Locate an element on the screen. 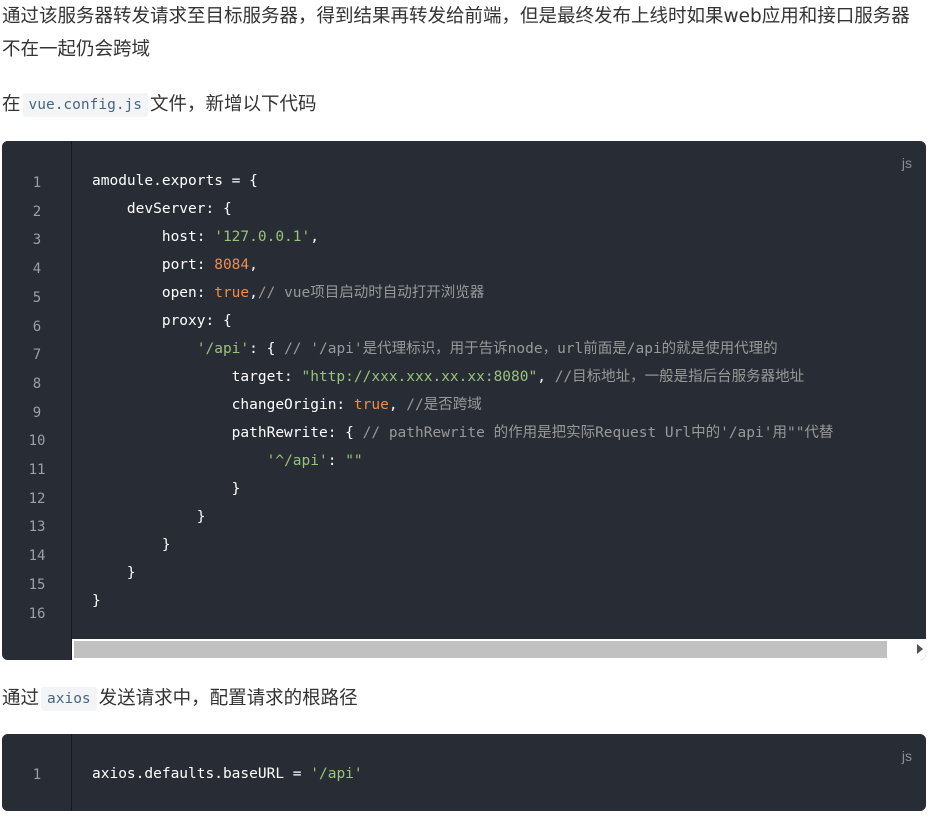  code-token: pathRewrite: { is located at coordinates (227, 433).